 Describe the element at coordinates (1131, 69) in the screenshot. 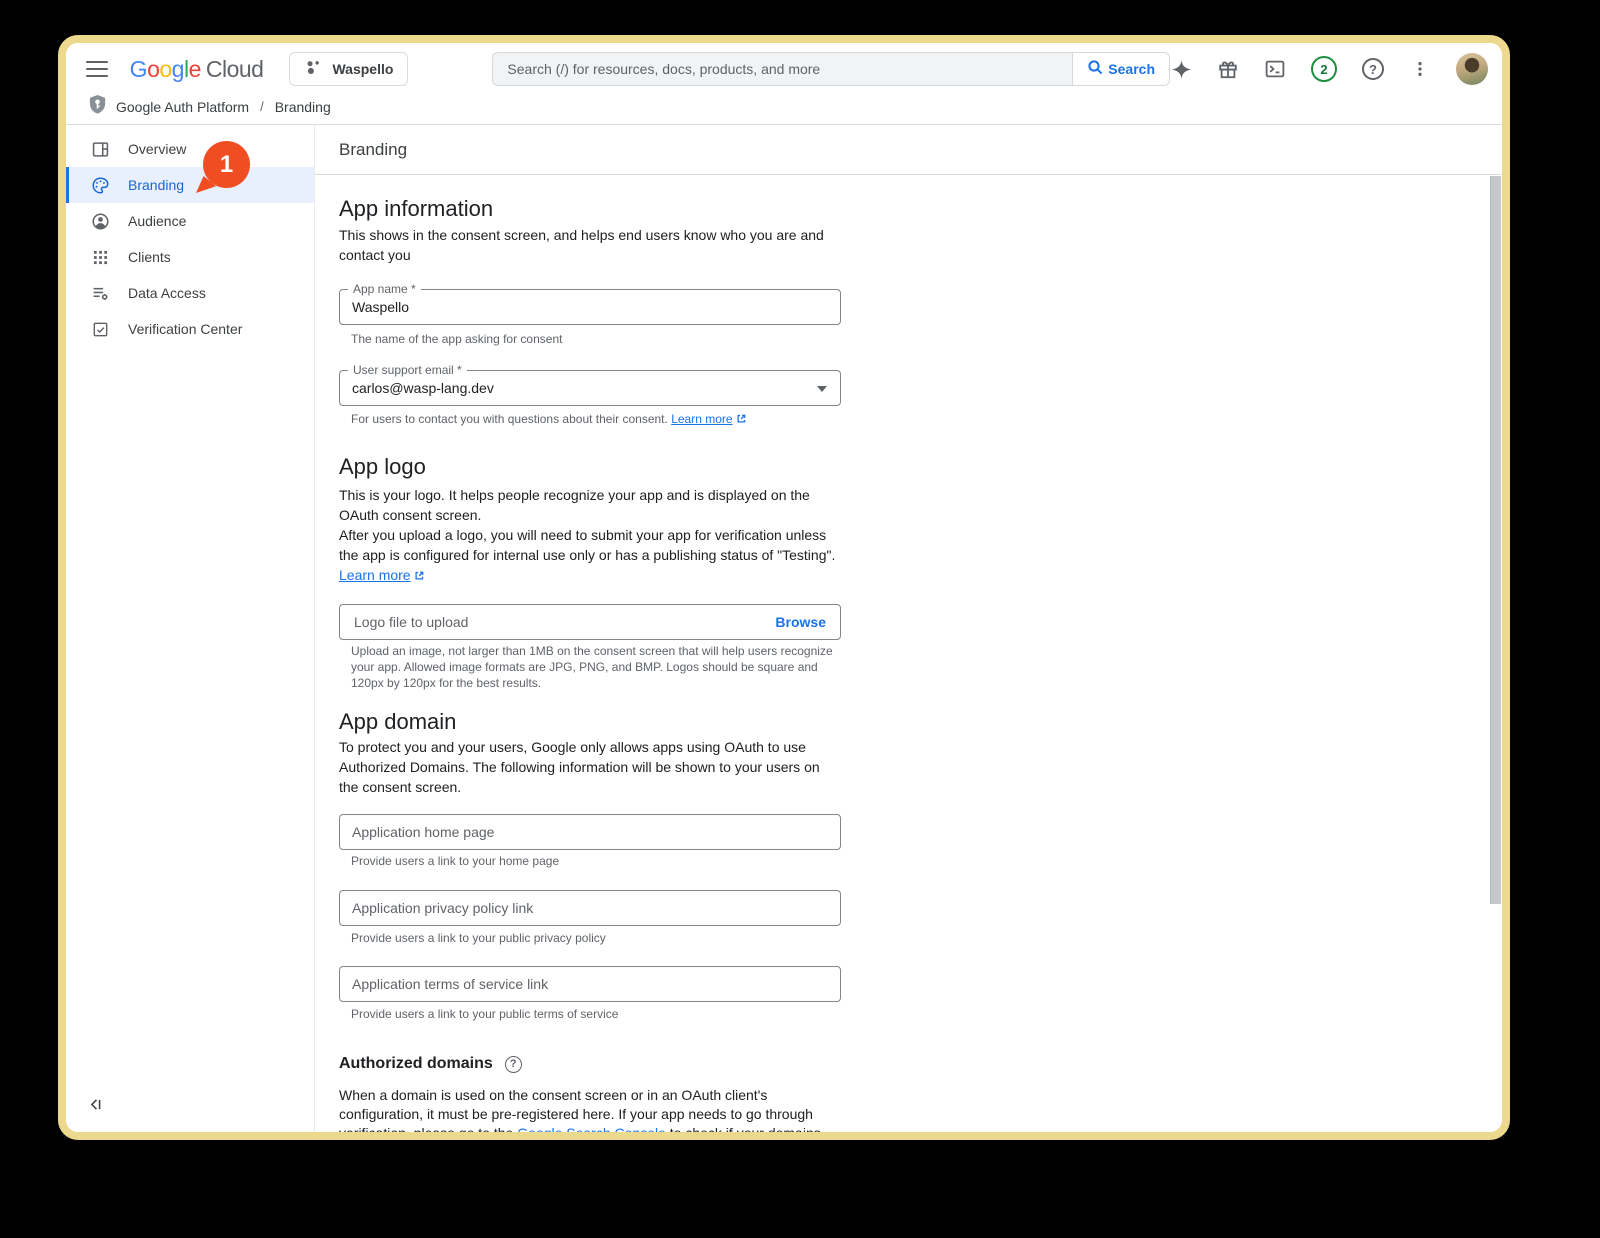

I see `search-button-label: Search` at that location.